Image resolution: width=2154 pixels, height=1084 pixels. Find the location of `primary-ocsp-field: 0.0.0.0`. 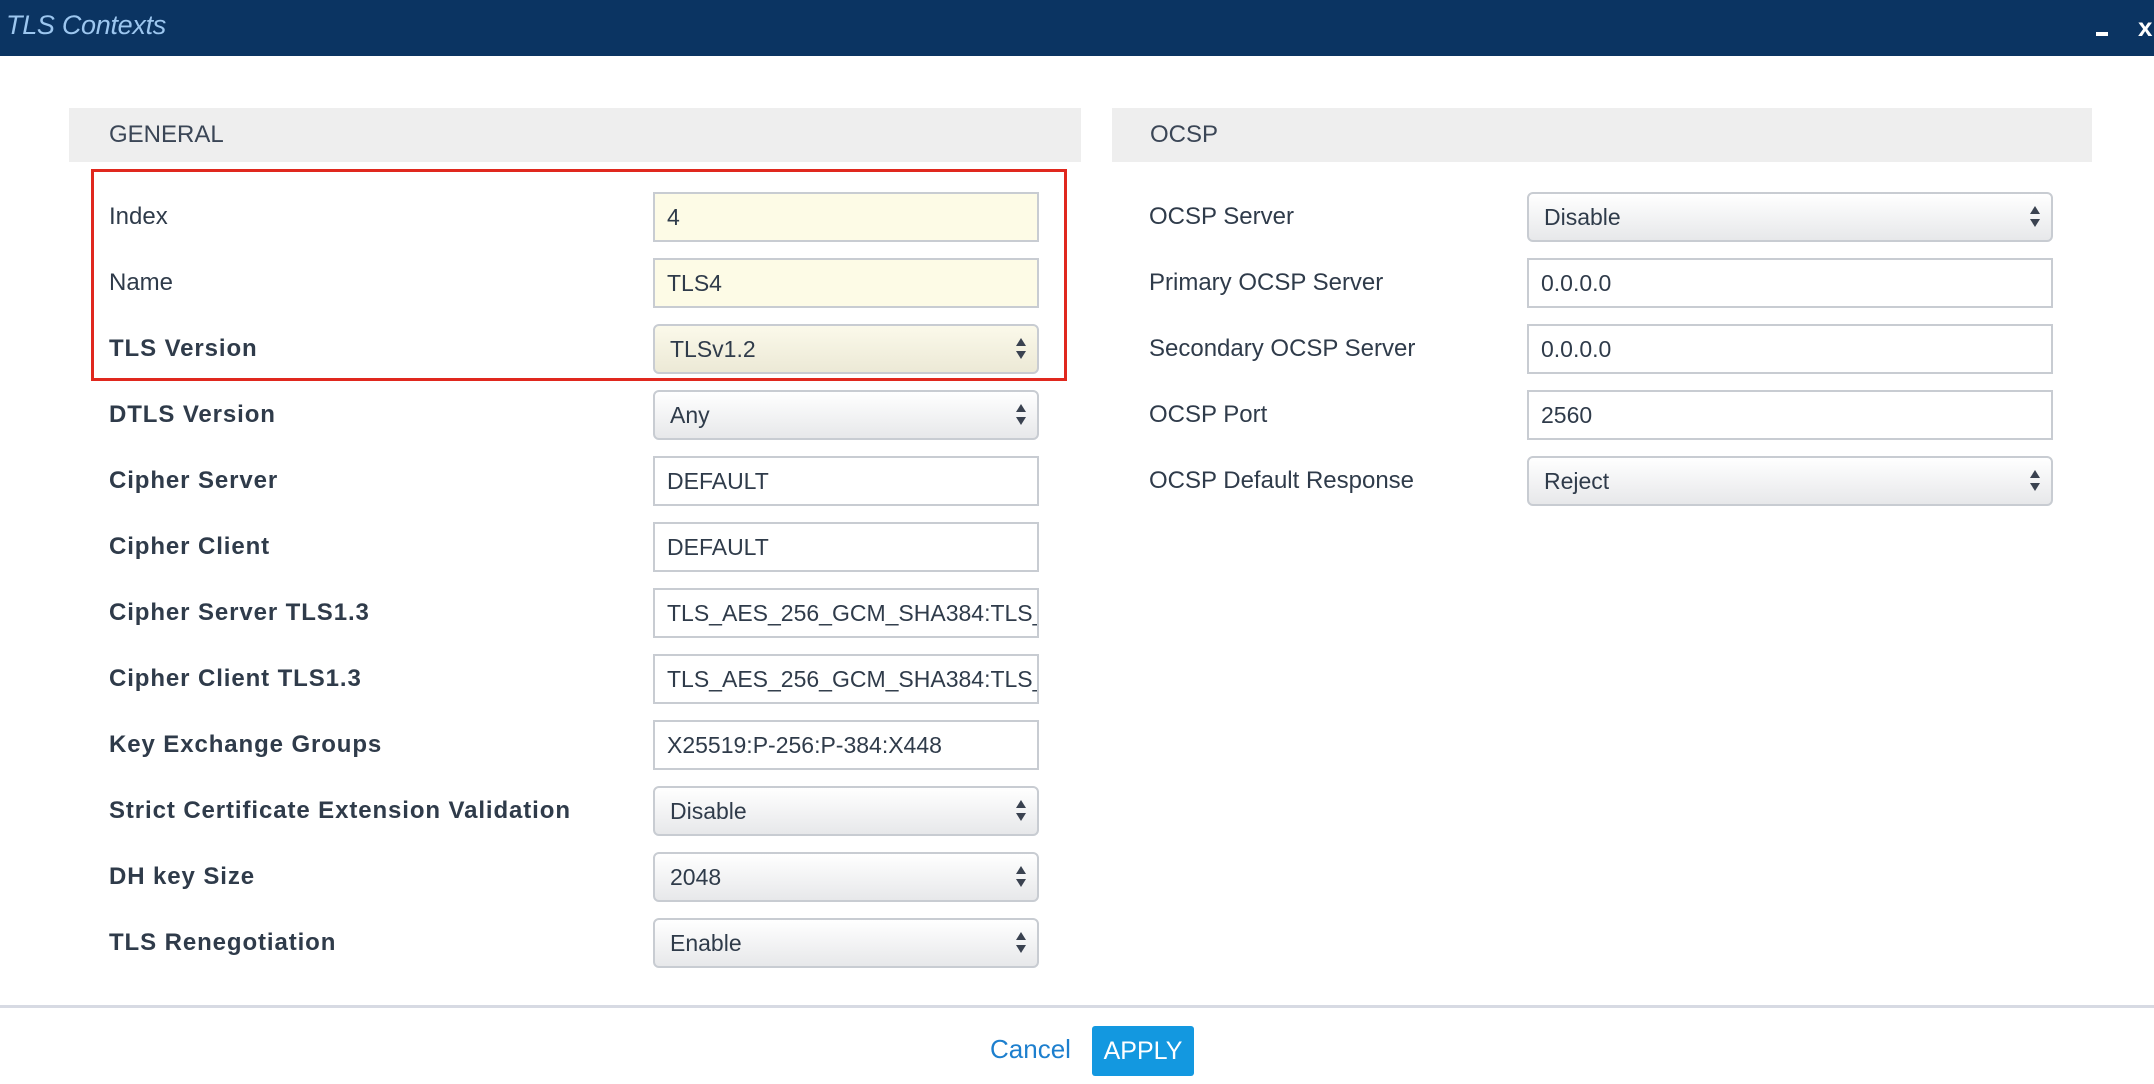

primary-ocsp-field: 0.0.0.0 is located at coordinates (1790, 283).